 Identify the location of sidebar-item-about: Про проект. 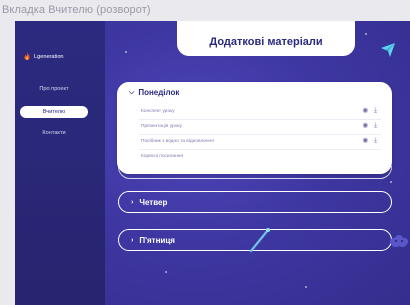
(54, 89).